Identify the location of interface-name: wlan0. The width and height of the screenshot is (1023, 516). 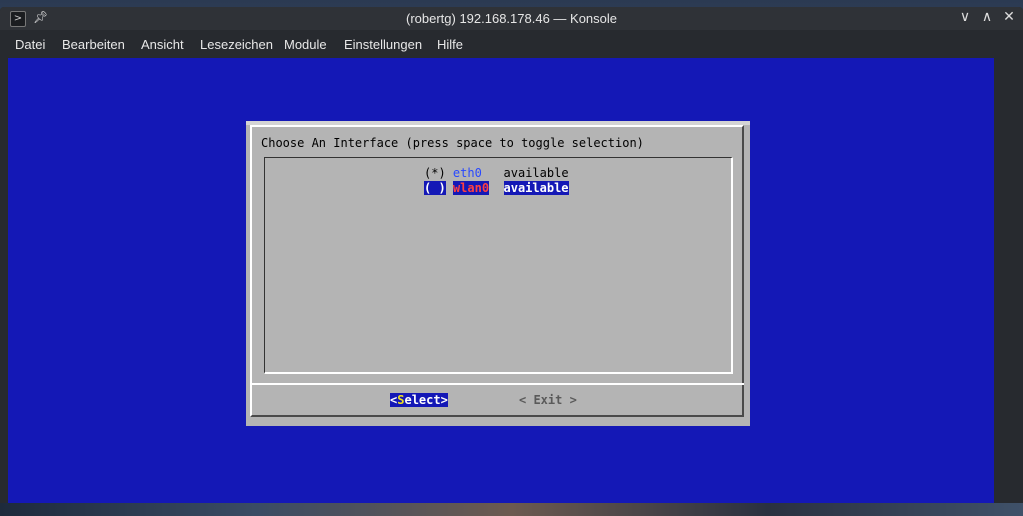
(471, 188).